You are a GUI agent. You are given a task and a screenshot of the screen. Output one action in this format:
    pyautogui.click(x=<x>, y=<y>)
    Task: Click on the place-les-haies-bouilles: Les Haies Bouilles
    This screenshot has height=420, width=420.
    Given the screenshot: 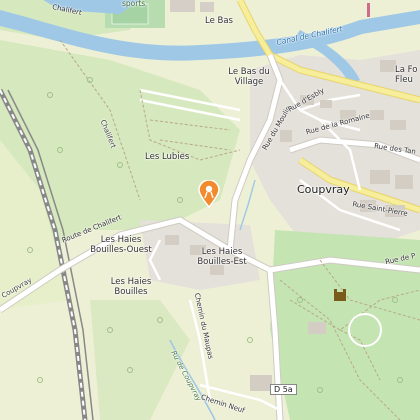 What is the action you would take?
    pyautogui.click(x=131, y=287)
    